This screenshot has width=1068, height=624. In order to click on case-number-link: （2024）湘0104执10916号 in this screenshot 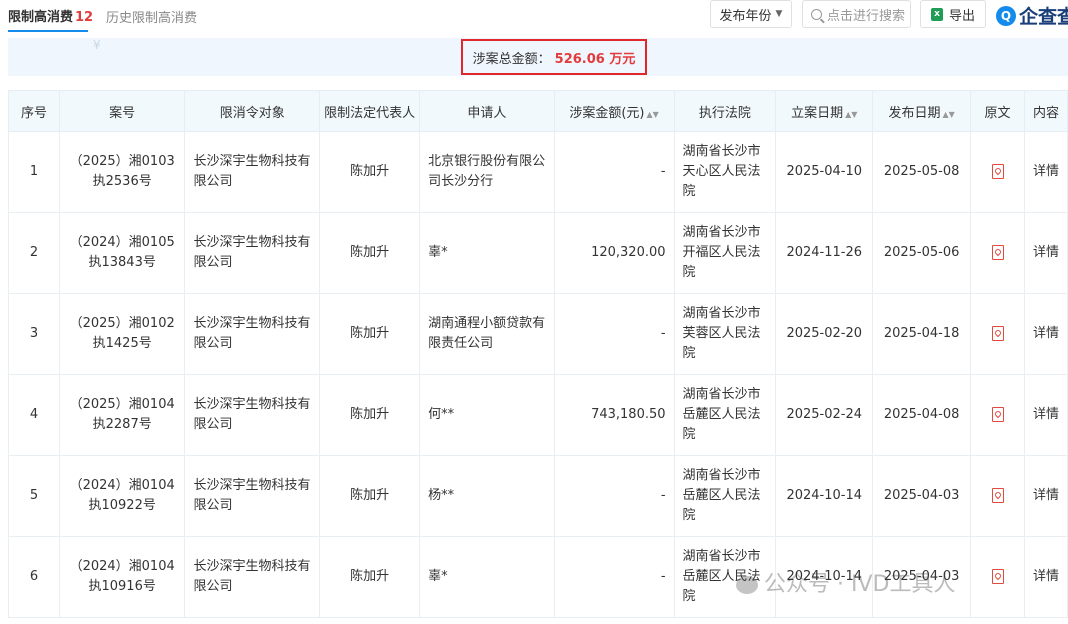, I will do `click(122, 577)`.